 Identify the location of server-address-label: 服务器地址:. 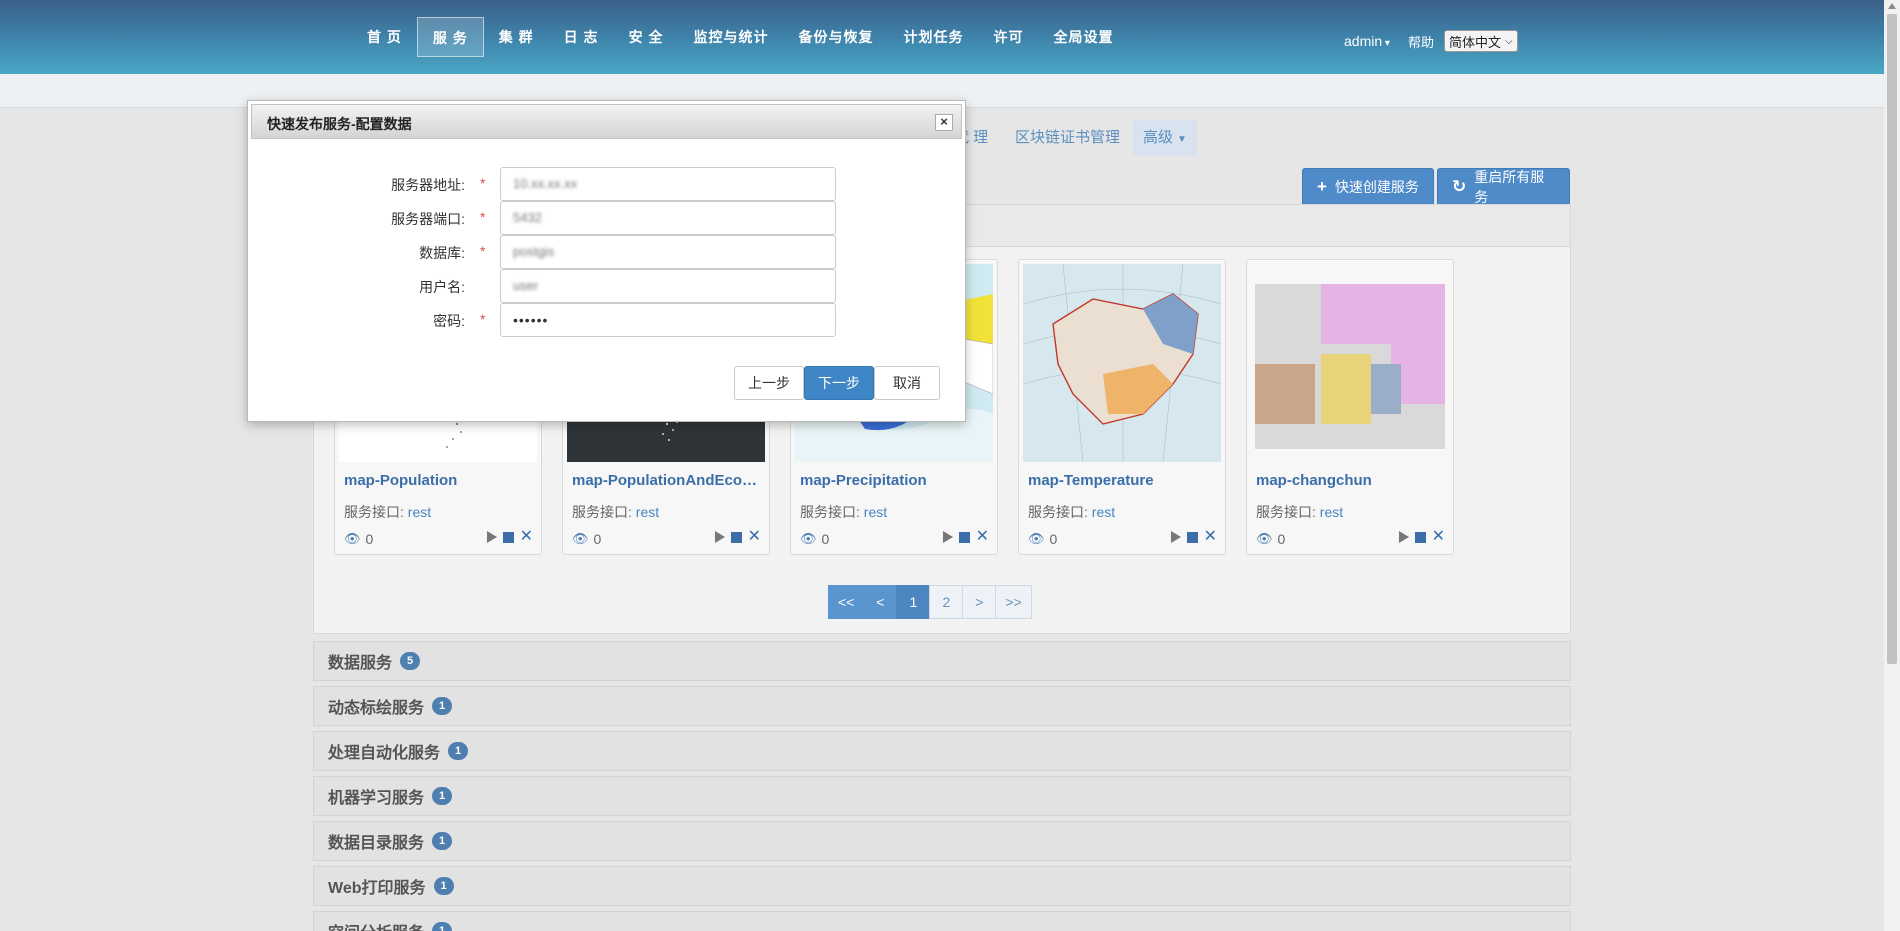
(428, 185).